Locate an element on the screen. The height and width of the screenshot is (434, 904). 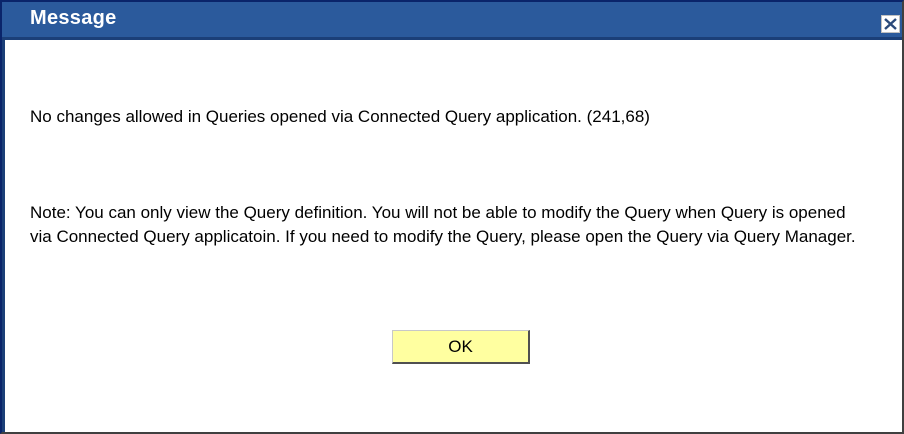
dialog-title: Message is located at coordinates (73, 18).